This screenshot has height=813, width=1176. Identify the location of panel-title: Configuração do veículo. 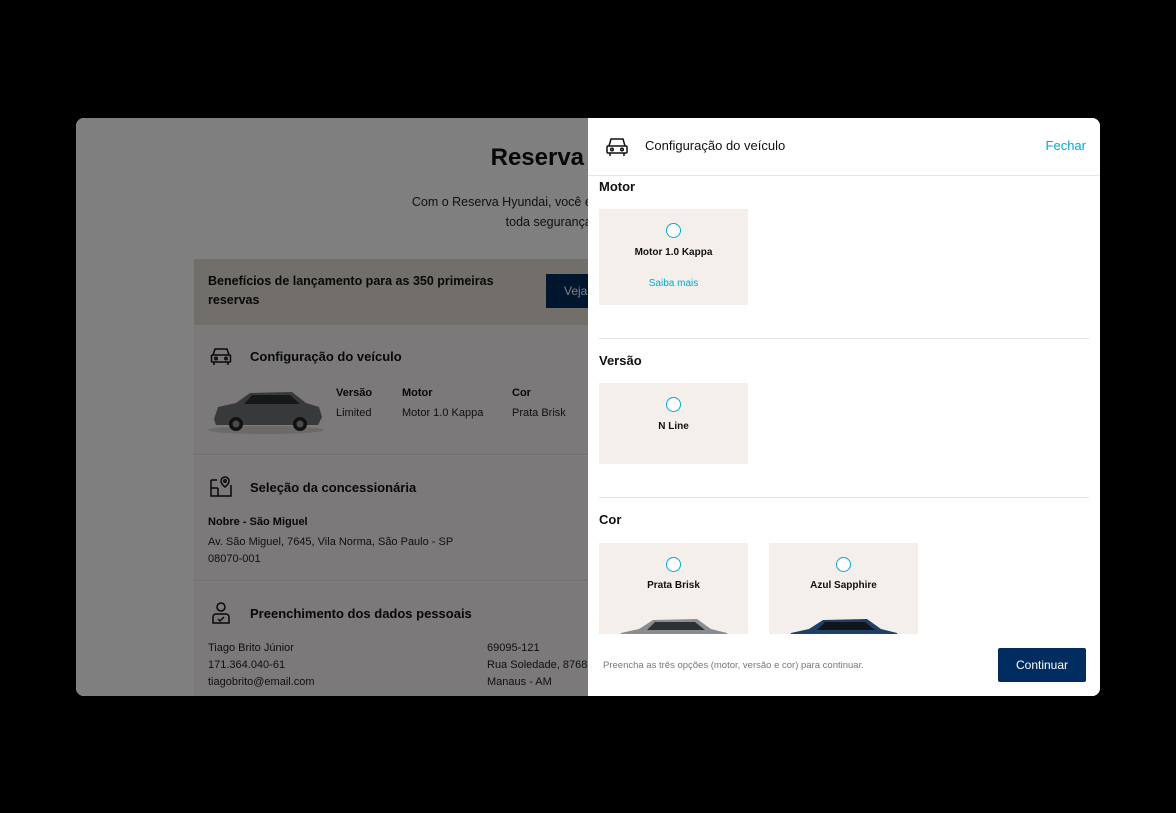
(715, 145).